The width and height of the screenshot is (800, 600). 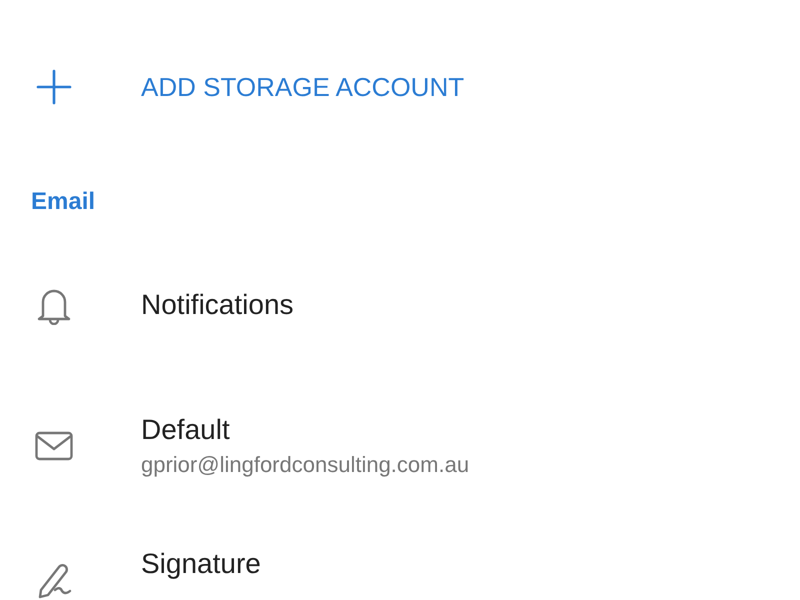 I want to click on envelope-icon, so click(x=54, y=446).